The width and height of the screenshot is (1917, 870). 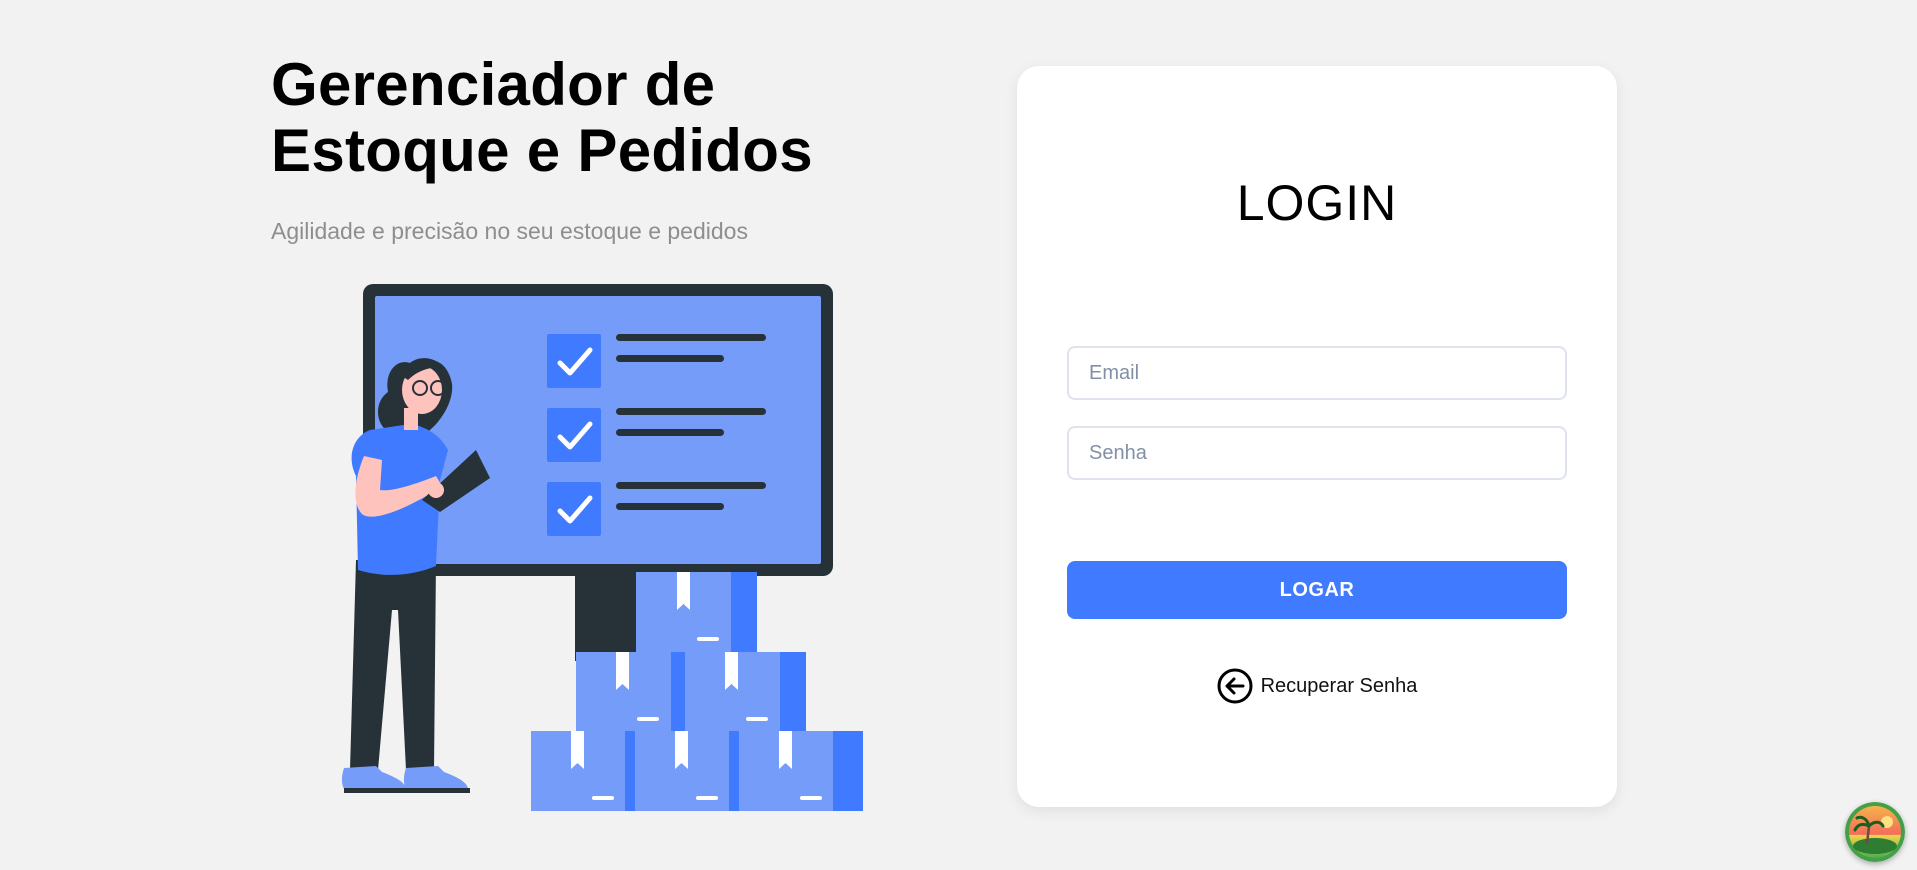 I want to click on page-title: Gerenciador de Estoque e Pedidos, so click(x=581, y=118).